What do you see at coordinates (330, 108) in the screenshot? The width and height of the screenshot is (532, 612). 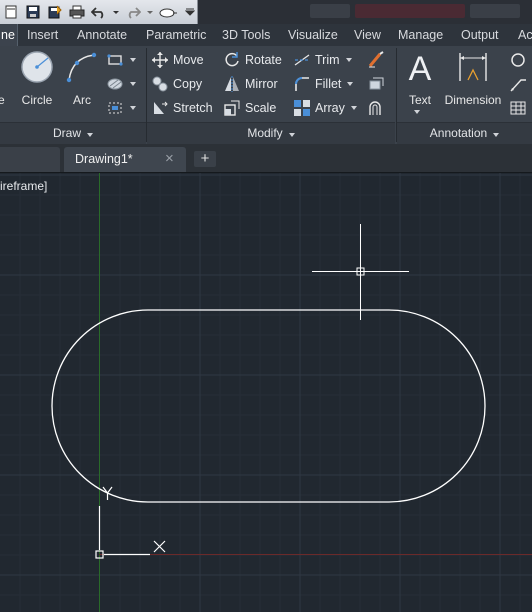 I see `array-label: Array` at bounding box center [330, 108].